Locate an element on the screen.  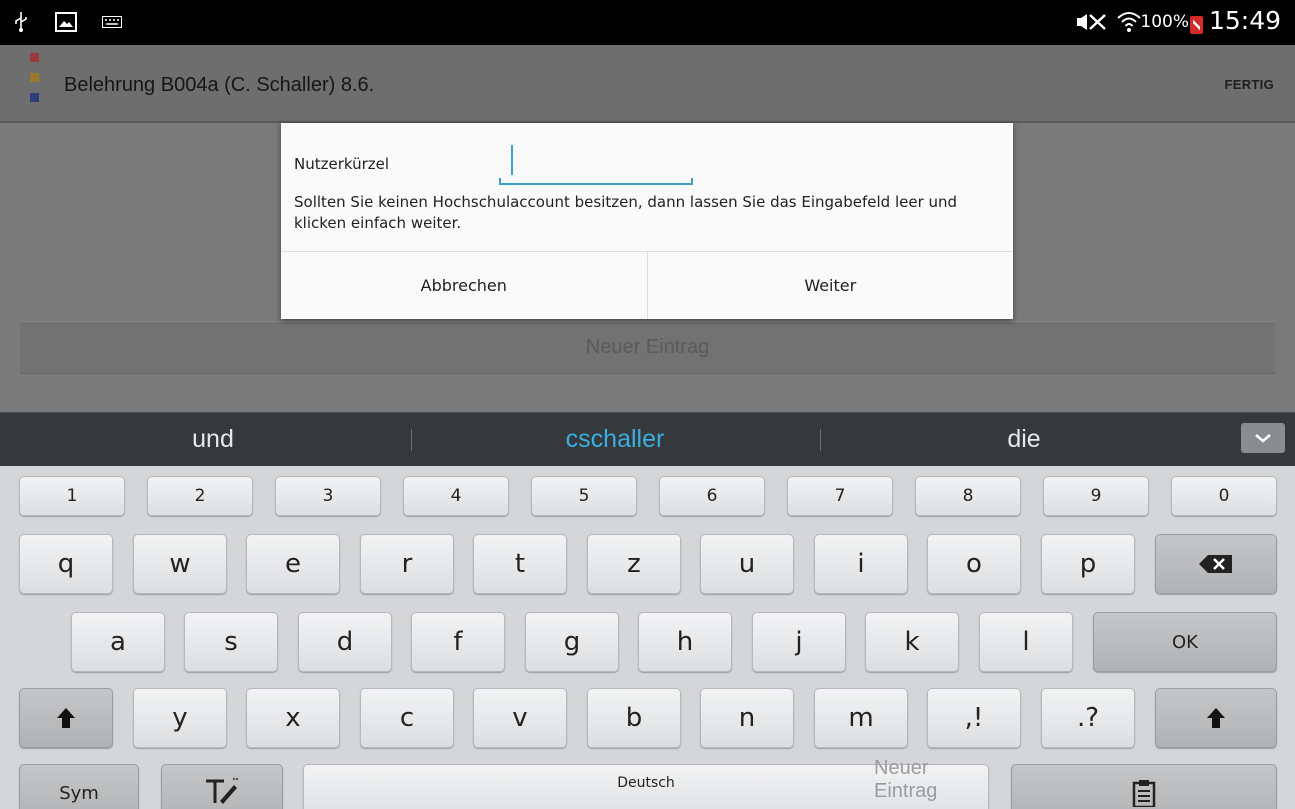
cancel-button: Abbrechen is located at coordinates (464, 285).